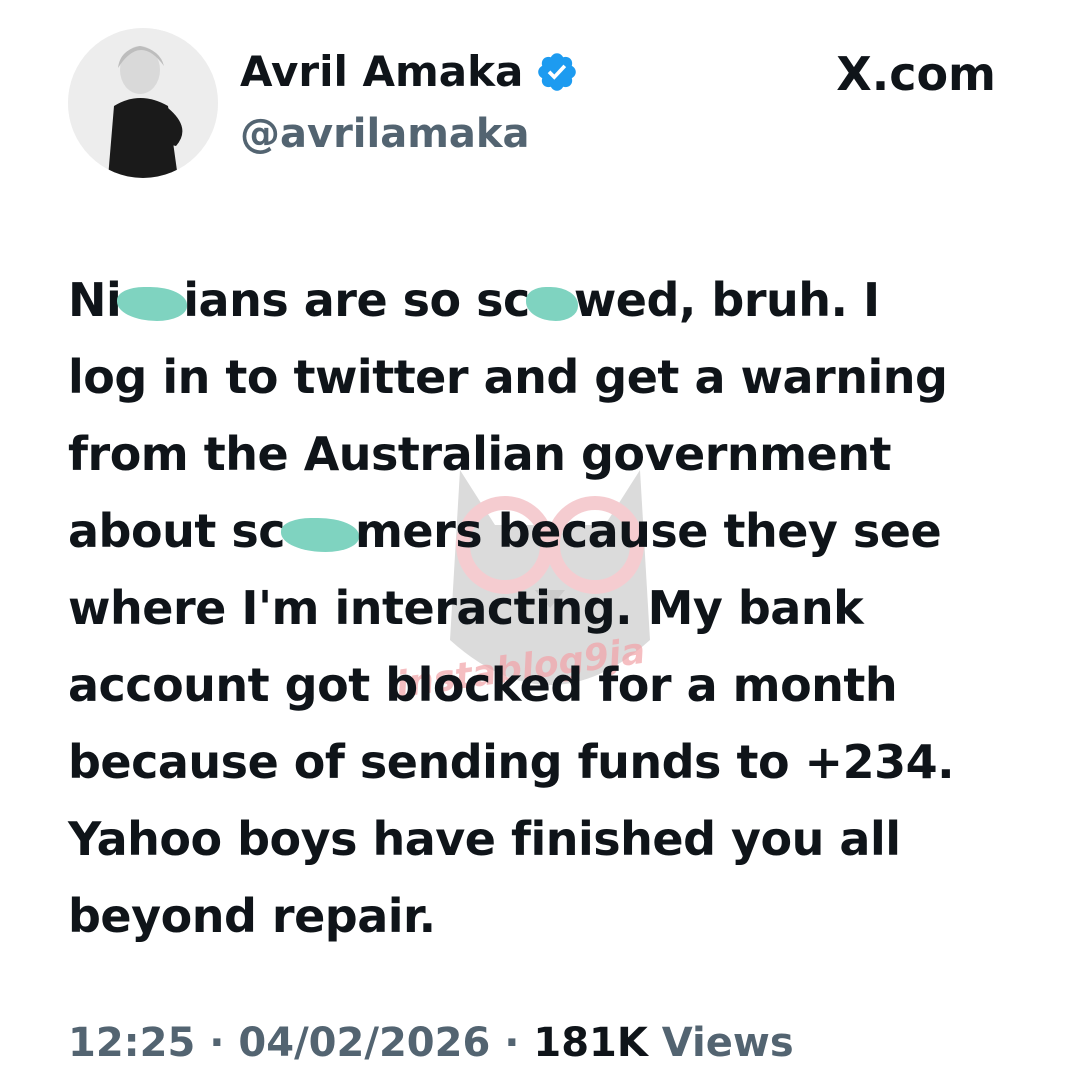  What do you see at coordinates (726, 300) in the screenshot?
I see `post-text: wed, bruh. I` at bounding box center [726, 300].